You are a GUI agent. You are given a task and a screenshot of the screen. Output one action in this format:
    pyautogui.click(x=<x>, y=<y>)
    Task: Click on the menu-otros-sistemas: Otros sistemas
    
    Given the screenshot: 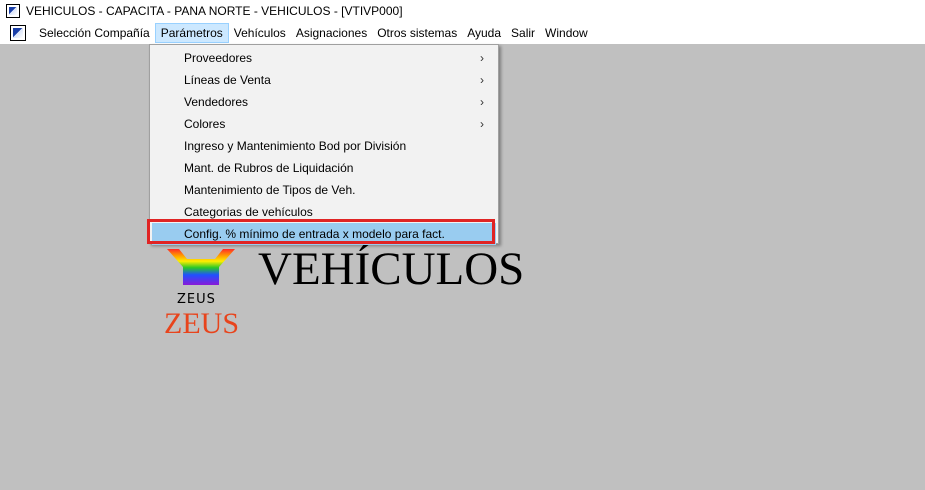 What is the action you would take?
    pyautogui.click(x=417, y=33)
    